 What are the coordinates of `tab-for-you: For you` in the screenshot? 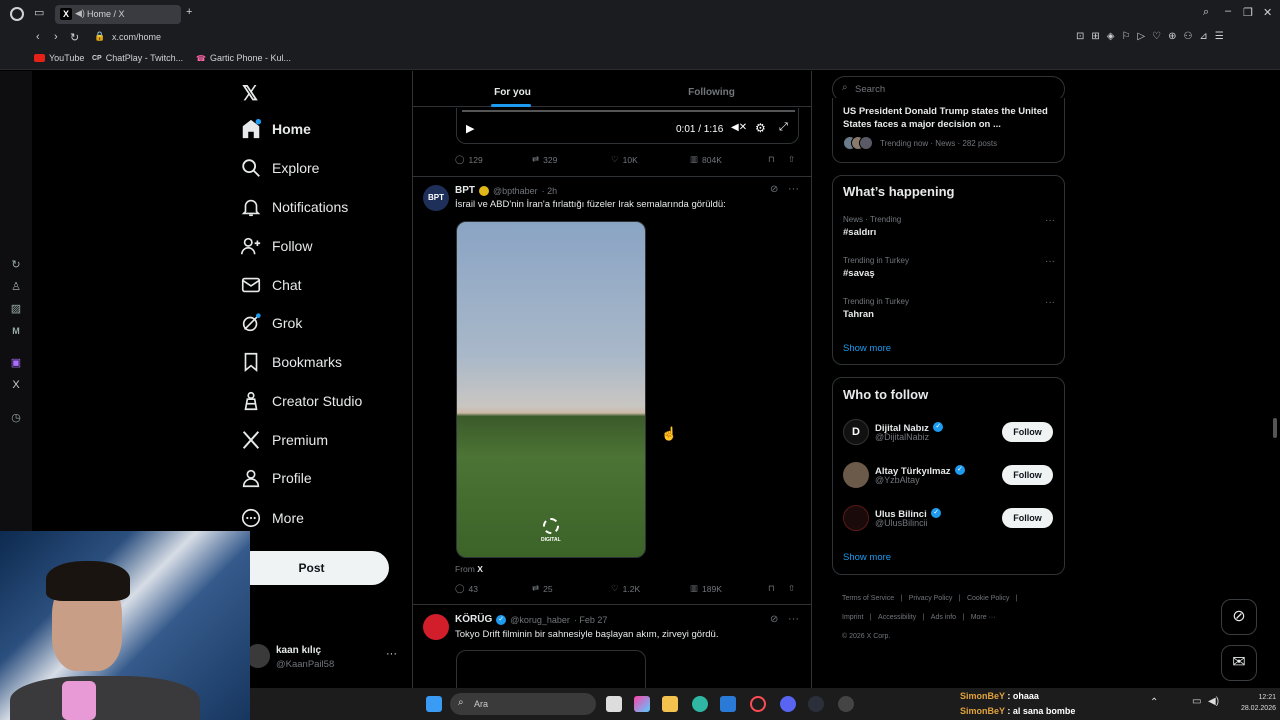 It's located at (512, 89).